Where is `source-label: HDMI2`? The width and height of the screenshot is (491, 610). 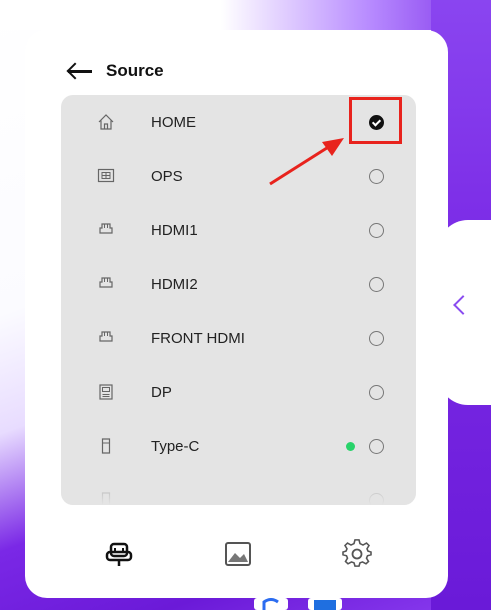 source-label: HDMI2 is located at coordinates (174, 284).